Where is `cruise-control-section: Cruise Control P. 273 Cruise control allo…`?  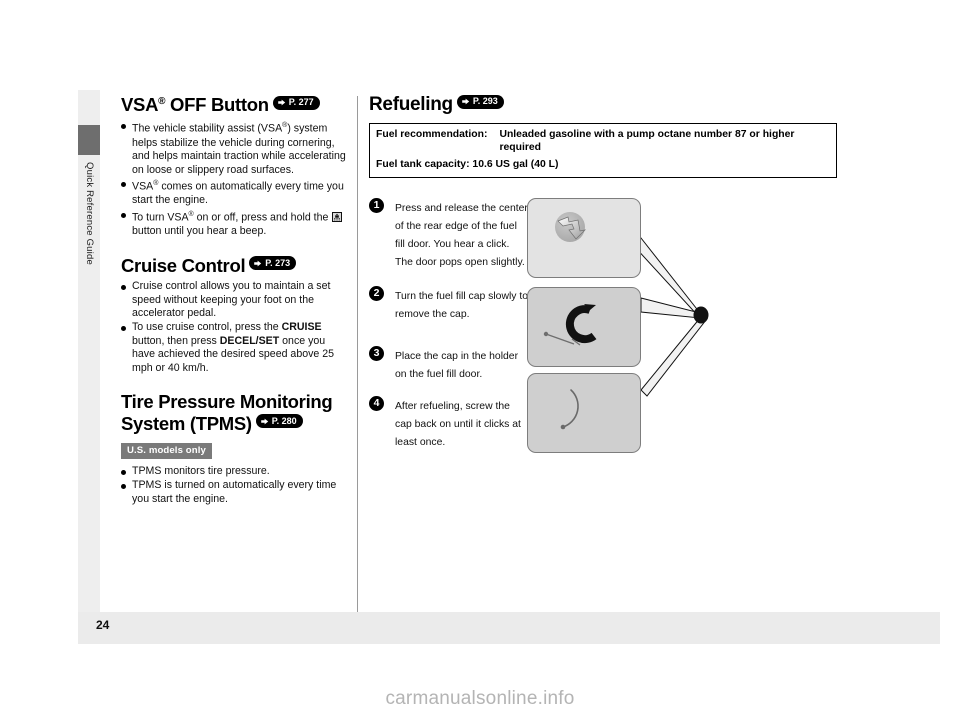 cruise-control-section: Cruise Control P. 273 Cruise control allo… is located at coordinates (236, 315).